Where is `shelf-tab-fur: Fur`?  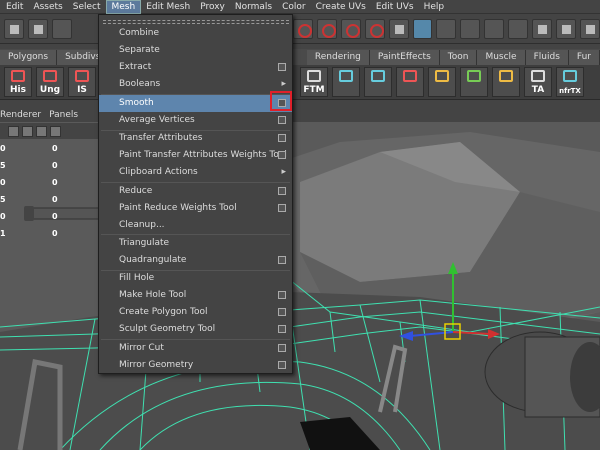 shelf-tab-fur: Fur is located at coordinates (584, 57).